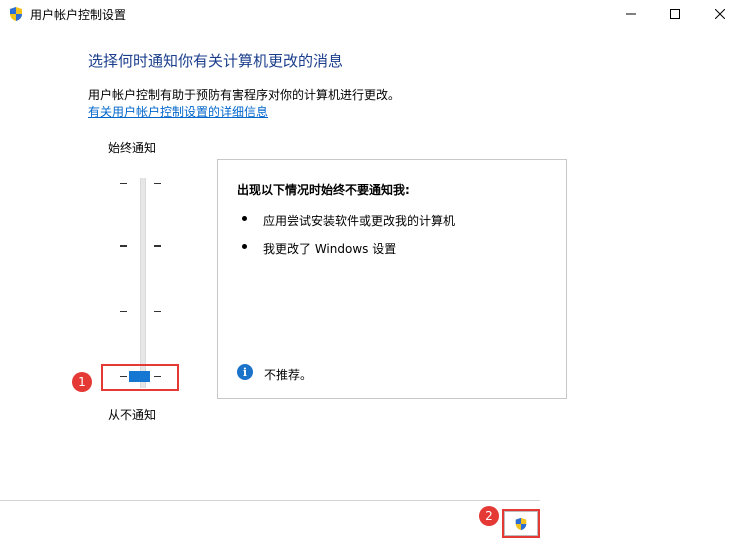  I want to click on annotation-badge-1: 1, so click(82, 382).